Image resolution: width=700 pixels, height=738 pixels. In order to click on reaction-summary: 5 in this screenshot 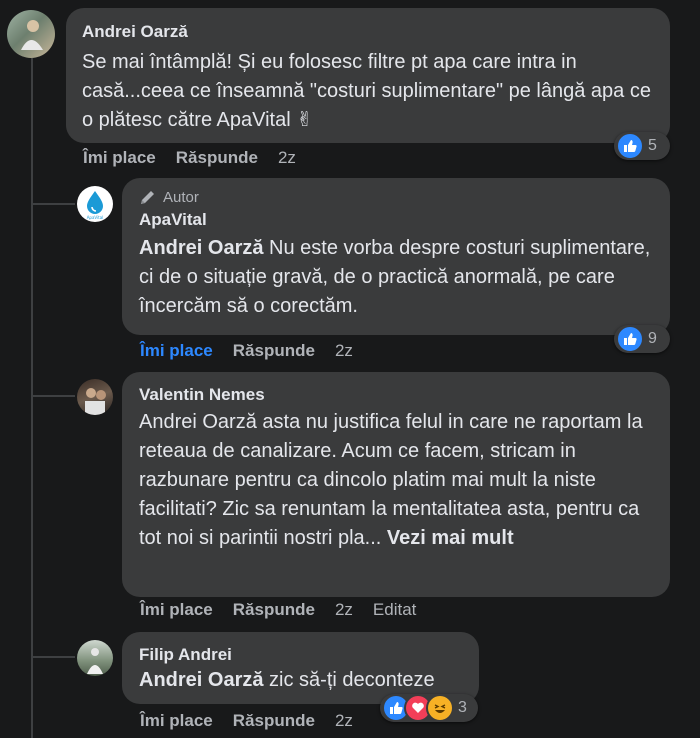, I will do `click(642, 146)`.